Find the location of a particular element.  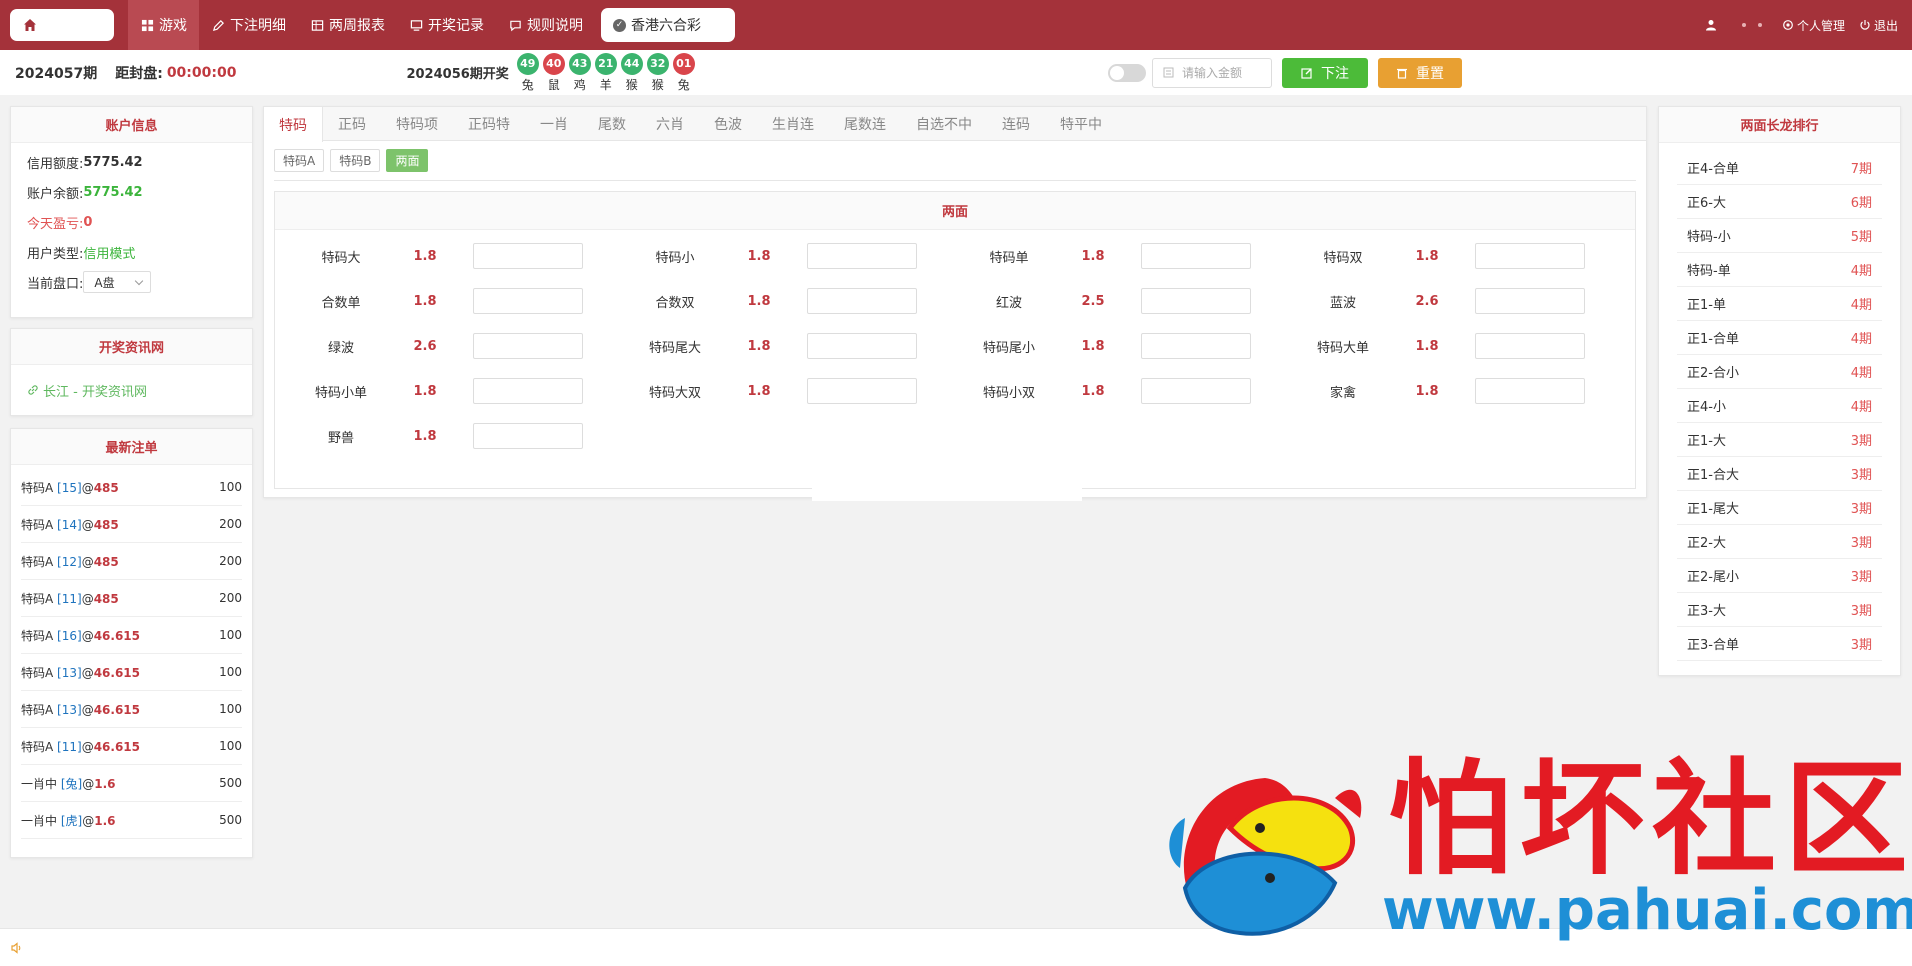

nav-item-bet-details: 下注明细 is located at coordinates (248, 25).